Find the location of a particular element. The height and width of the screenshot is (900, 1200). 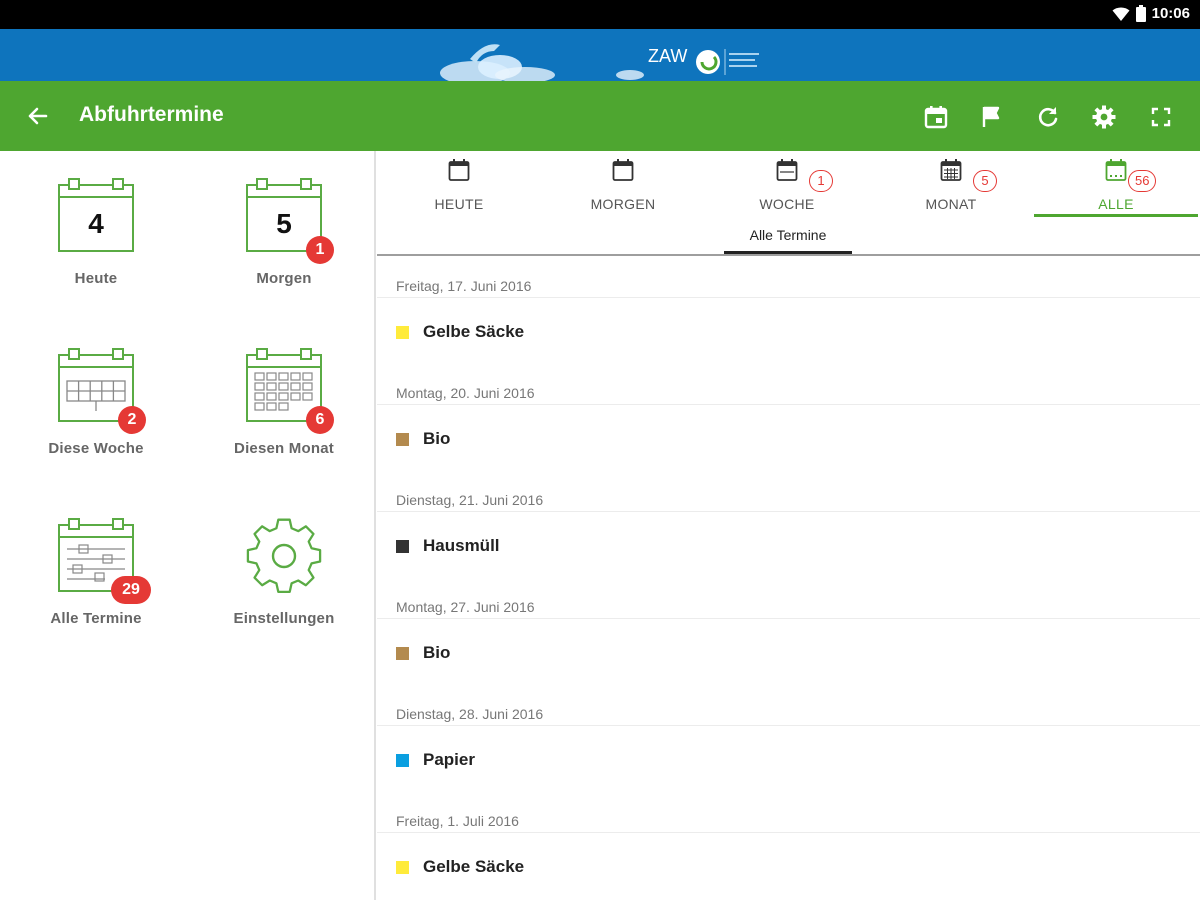

settings-icon is located at coordinates (1104, 117).